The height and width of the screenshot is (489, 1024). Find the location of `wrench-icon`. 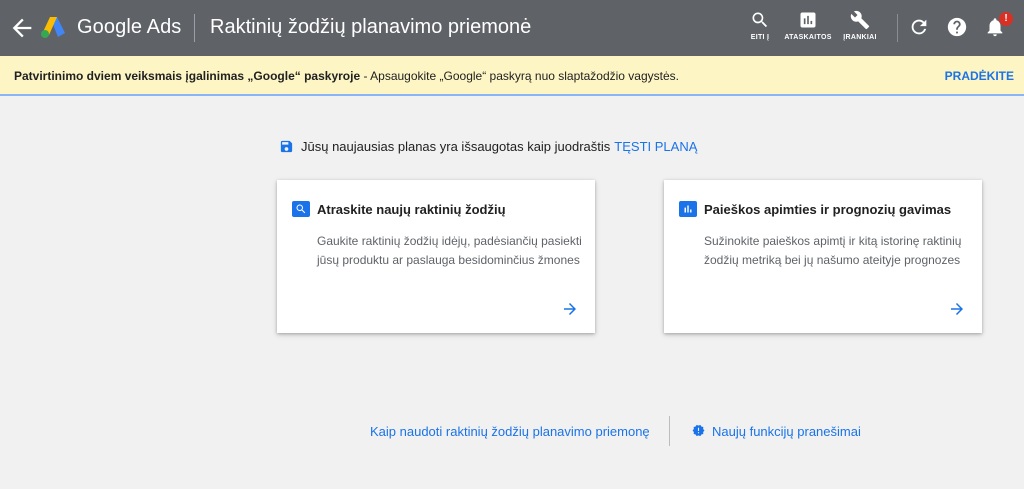

wrench-icon is located at coordinates (860, 20).